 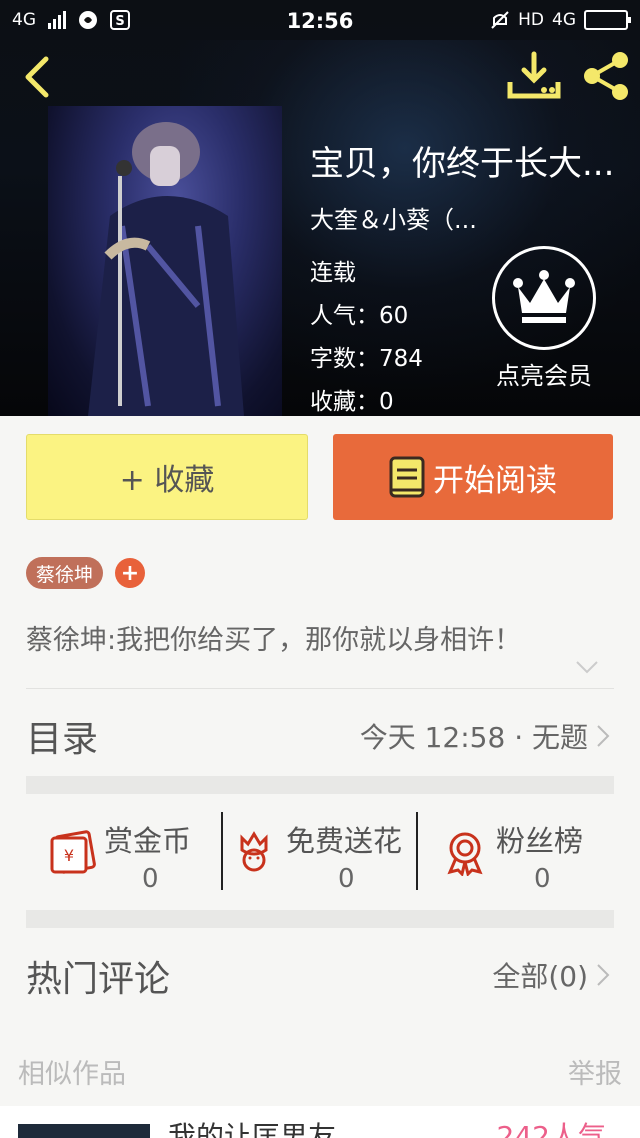 I want to click on back-button, so click(x=36, y=77).